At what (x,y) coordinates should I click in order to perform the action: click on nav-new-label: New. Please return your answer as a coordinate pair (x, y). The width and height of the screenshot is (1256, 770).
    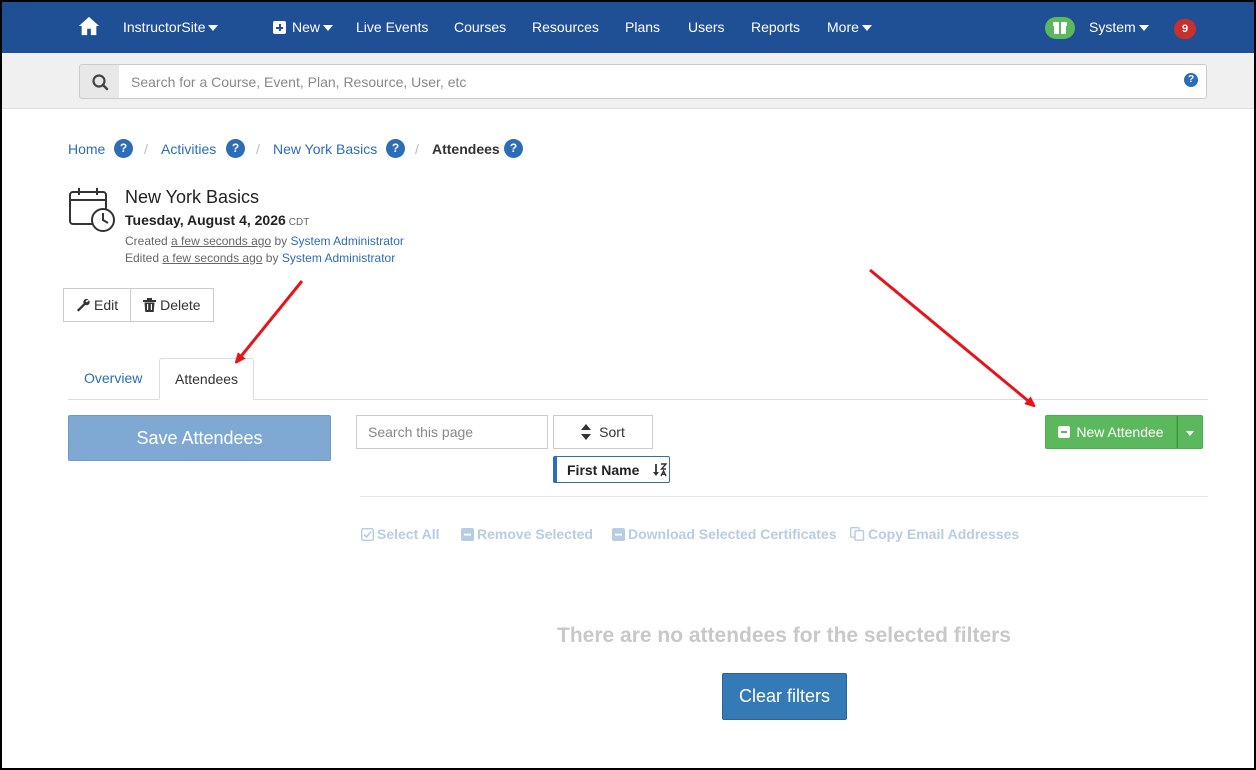
    Looking at the image, I should click on (306, 27).